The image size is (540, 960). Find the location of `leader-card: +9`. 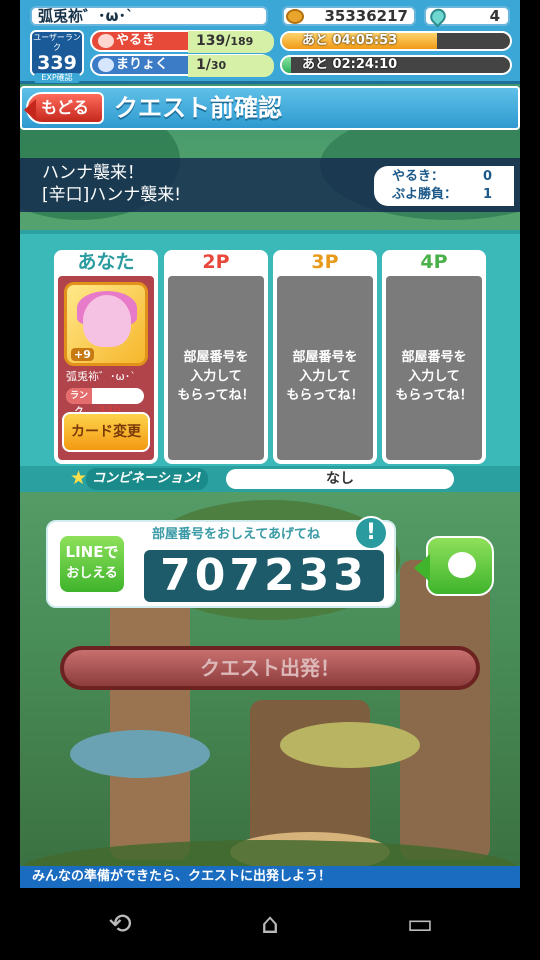

leader-card: +9 is located at coordinates (106, 324).